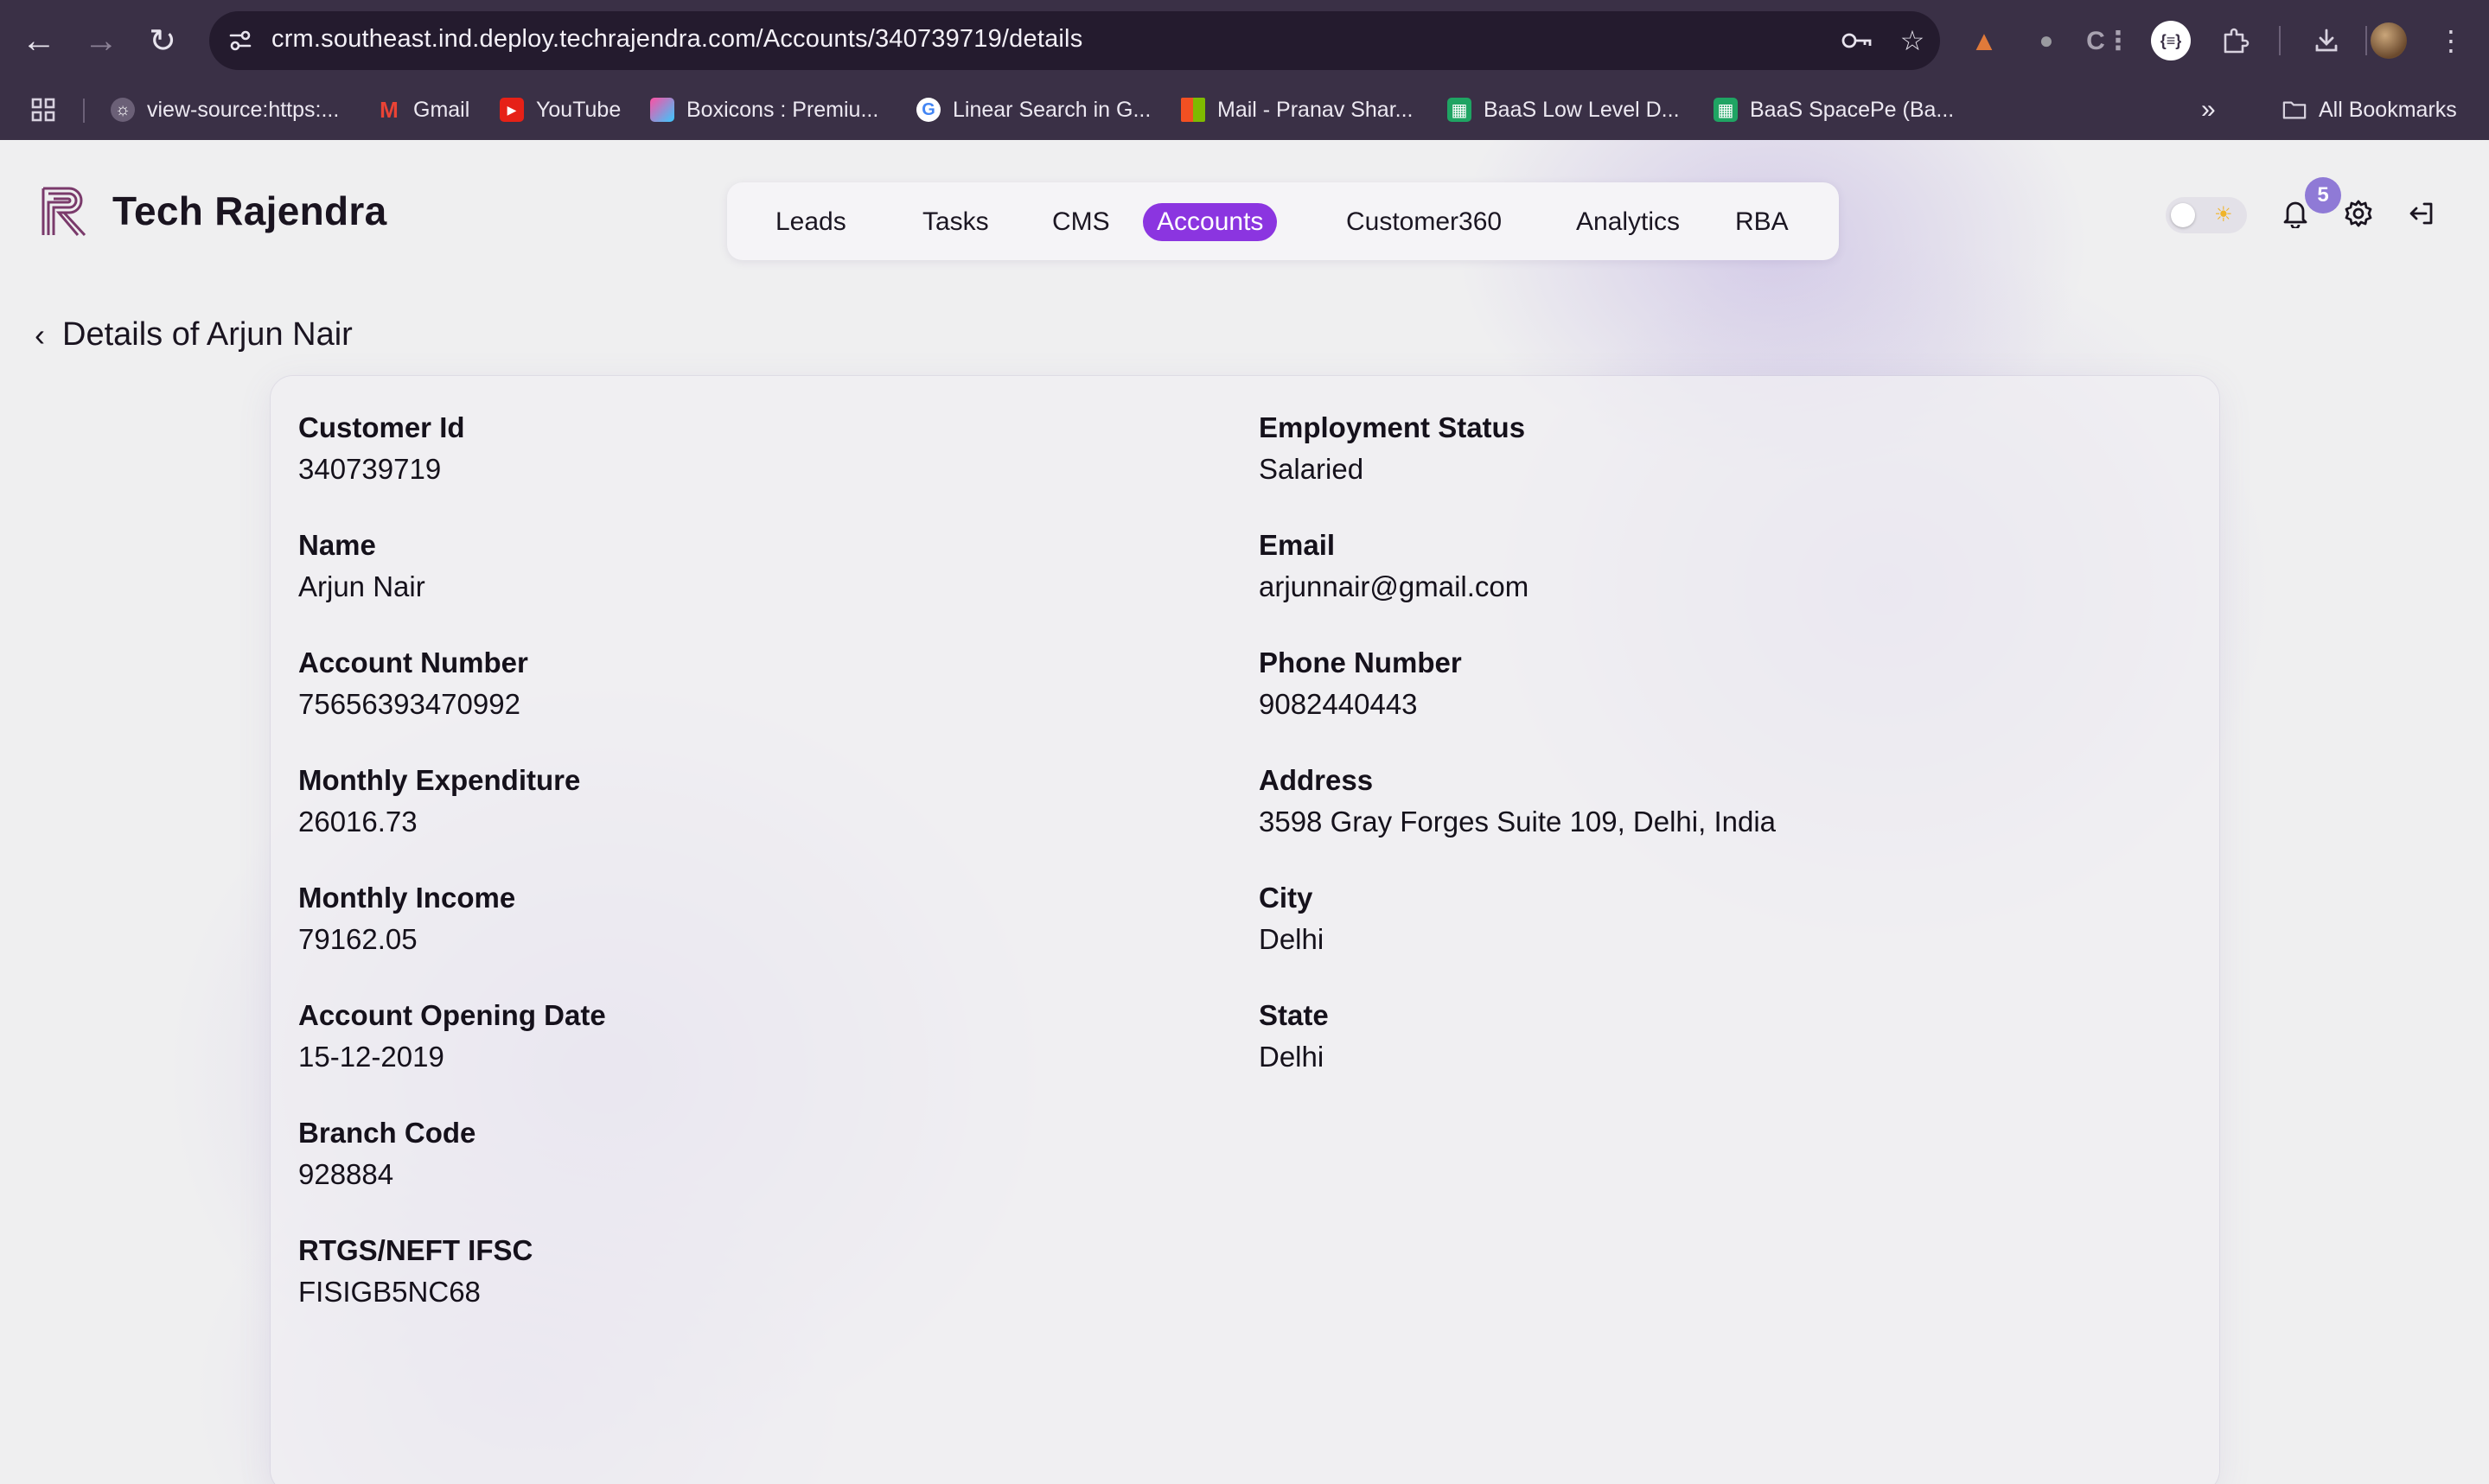 Image resolution: width=2489 pixels, height=1484 pixels. I want to click on toggle-knob, so click(2183, 215).